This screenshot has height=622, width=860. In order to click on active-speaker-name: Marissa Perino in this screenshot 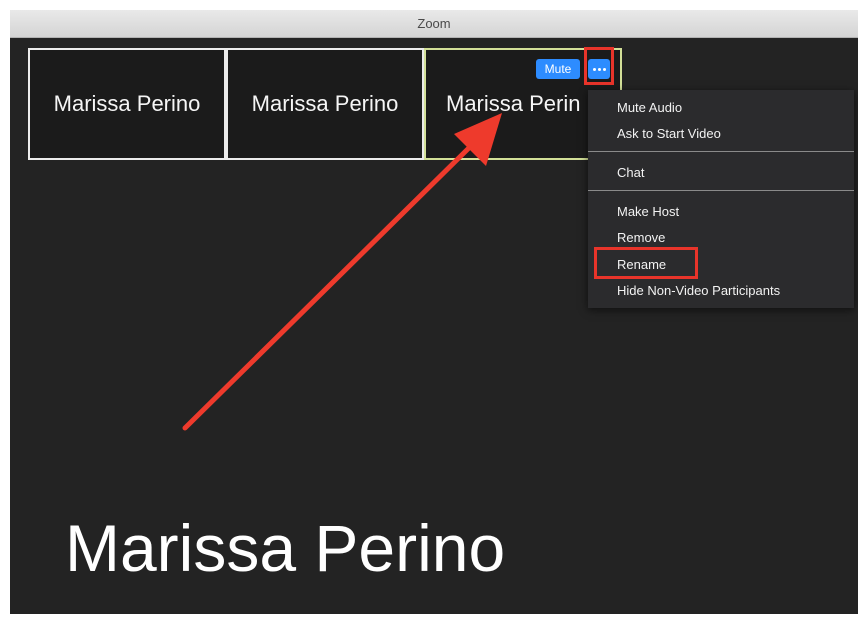, I will do `click(285, 548)`.